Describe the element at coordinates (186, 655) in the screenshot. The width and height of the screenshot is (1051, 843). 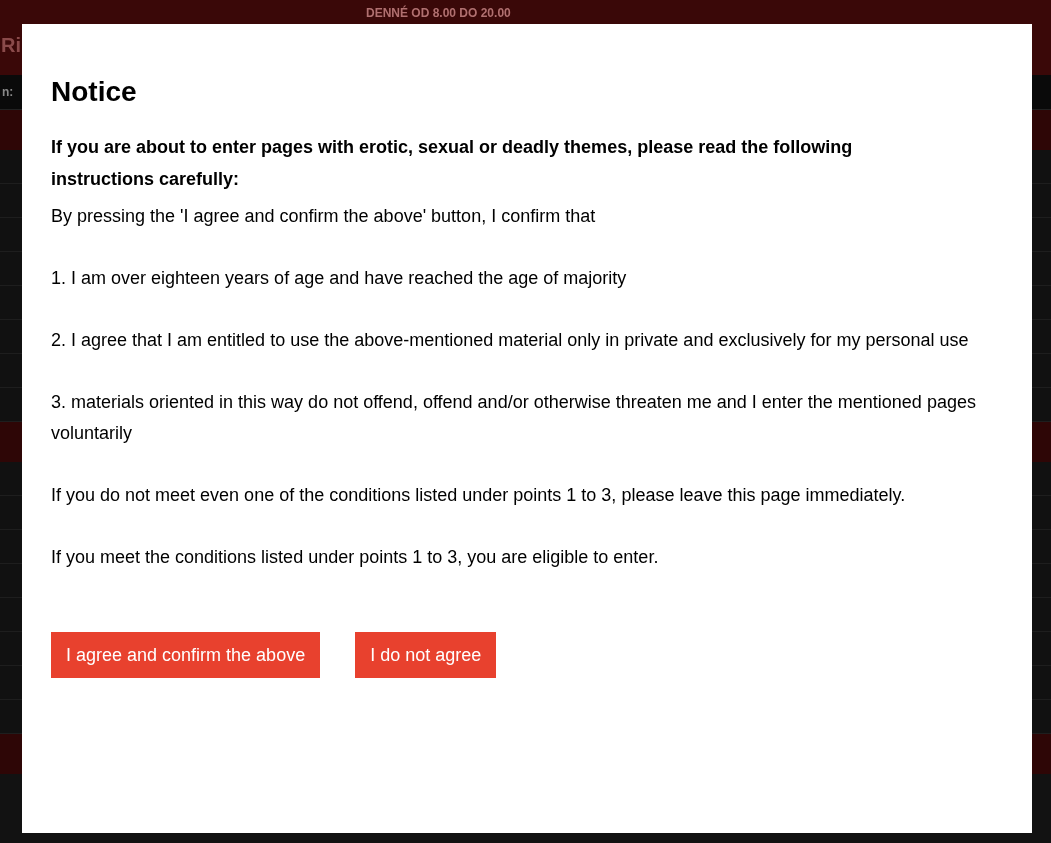
I see `agree-button: I agree and confirm the above` at that location.